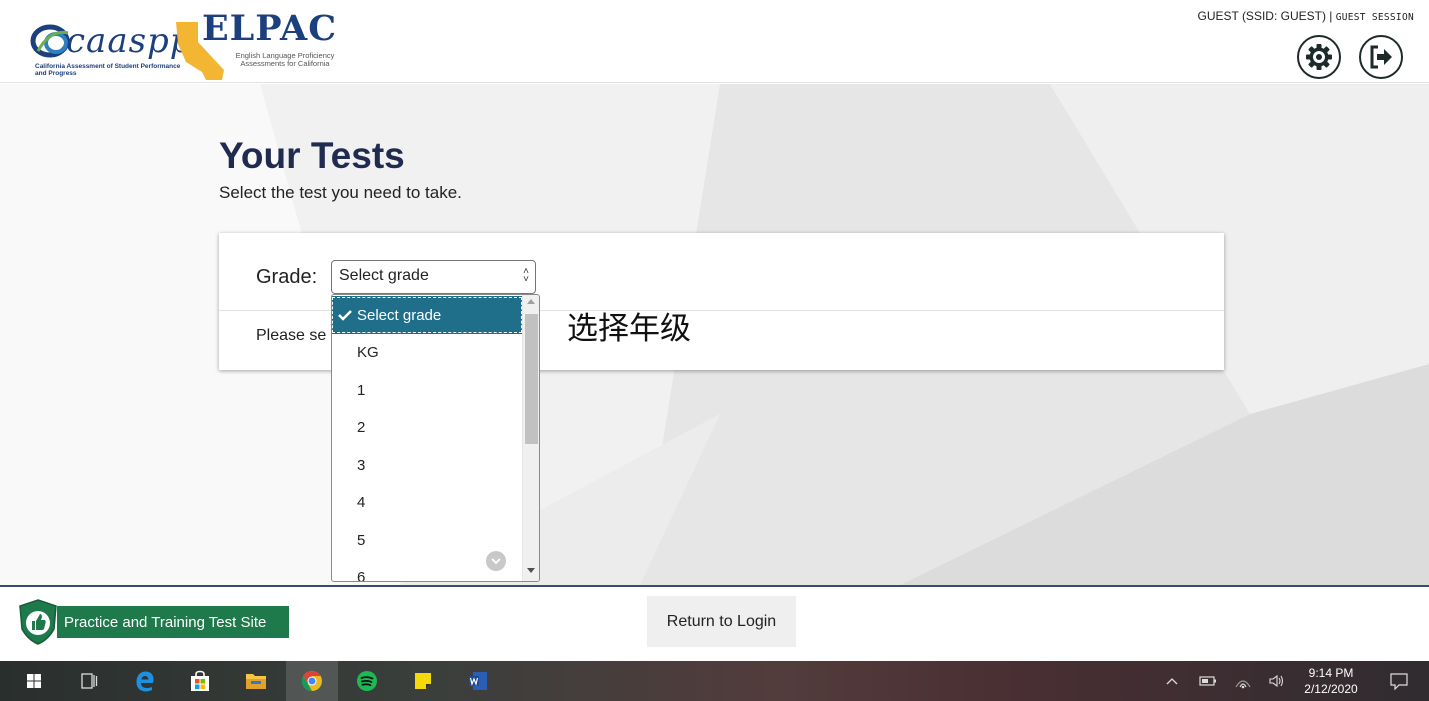 Image resolution: width=1429 pixels, height=701 pixels. Describe the element at coordinates (312, 155) in the screenshot. I see `page-title: Your Tests` at that location.